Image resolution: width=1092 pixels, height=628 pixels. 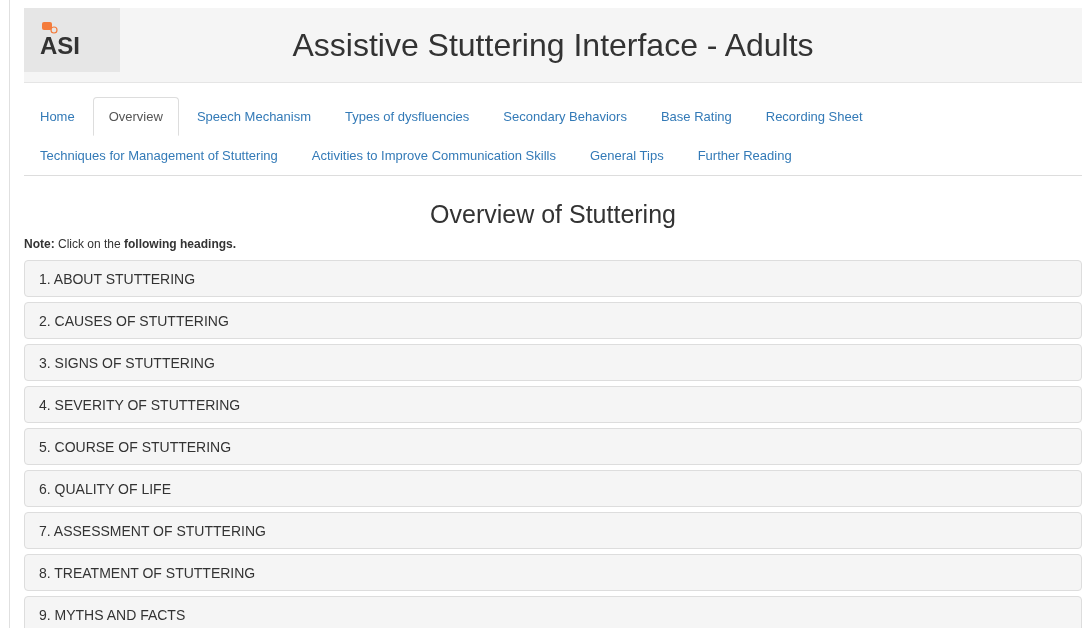 I want to click on nav-tab: Recording Sheet, so click(x=814, y=116).